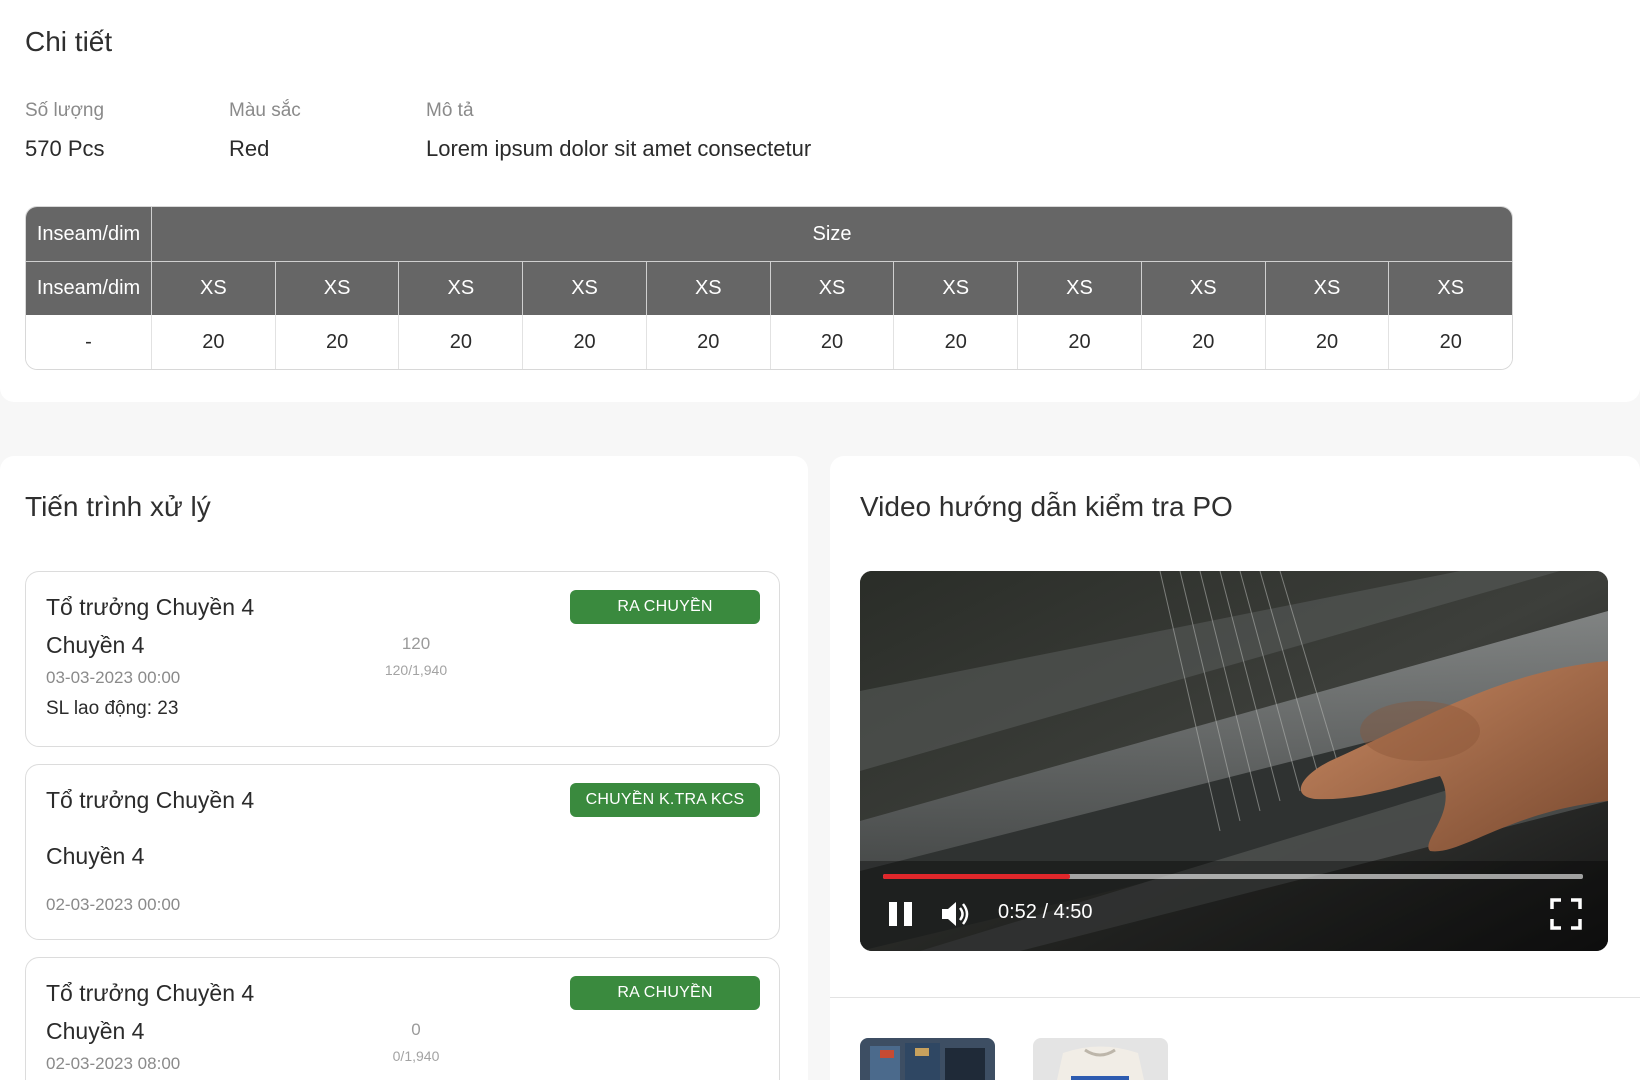 The width and height of the screenshot is (1640, 1080). What do you see at coordinates (956, 914) in the screenshot?
I see `volume-icon` at bounding box center [956, 914].